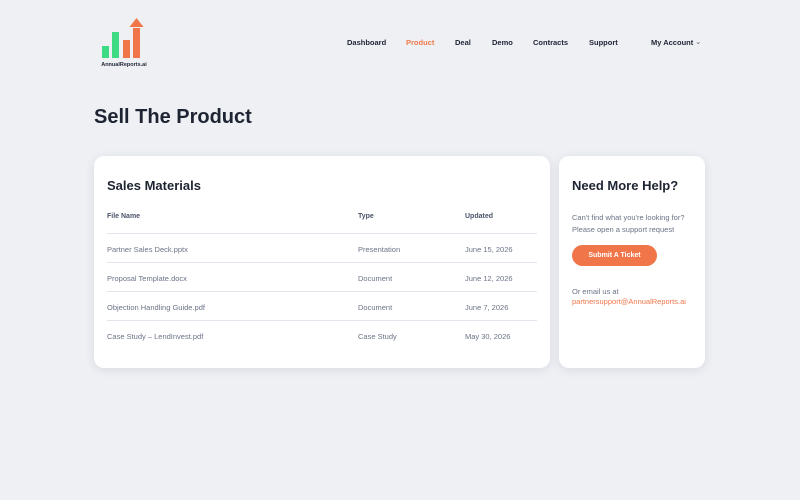 The height and width of the screenshot is (500, 800). What do you see at coordinates (629, 301) in the screenshot?
I see `support-email-link: partnersupport@AnnualReports.ai` at bounding box center [629, 301].